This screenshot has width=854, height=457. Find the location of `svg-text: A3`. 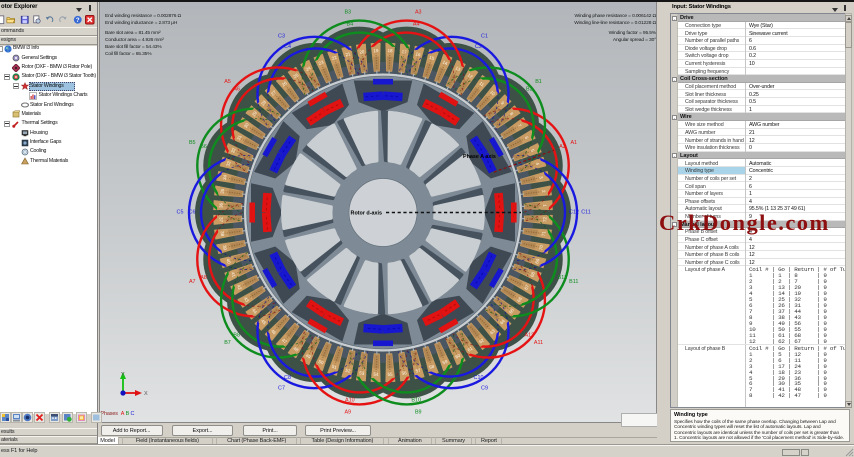

svg-text: A3 is located at coordinates (418, 13).